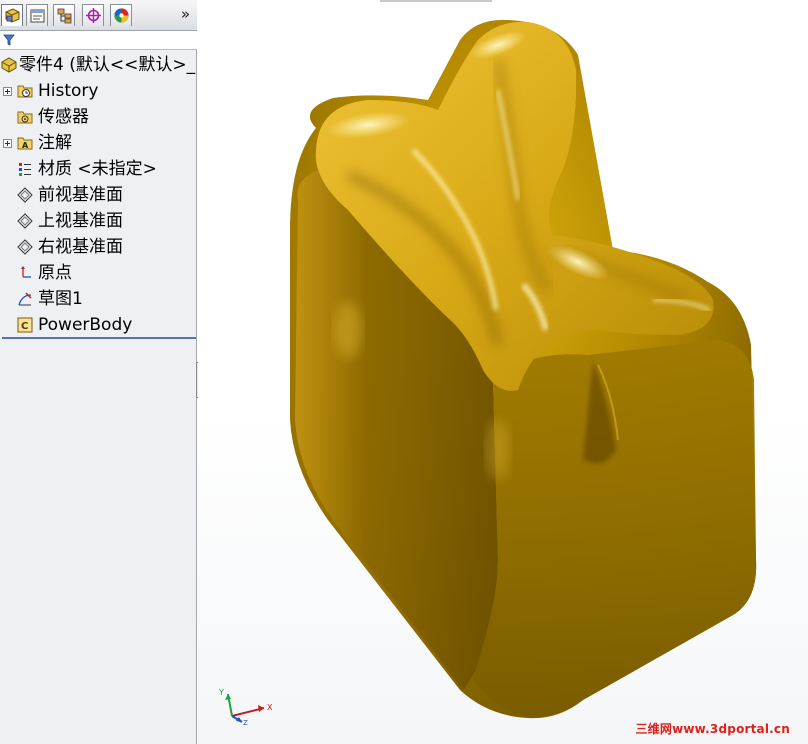 The width and height of the screenshot is (808, 744). Describe the element at coordinates (25, 169) in the screenshot. I see `material-icon` at that location.